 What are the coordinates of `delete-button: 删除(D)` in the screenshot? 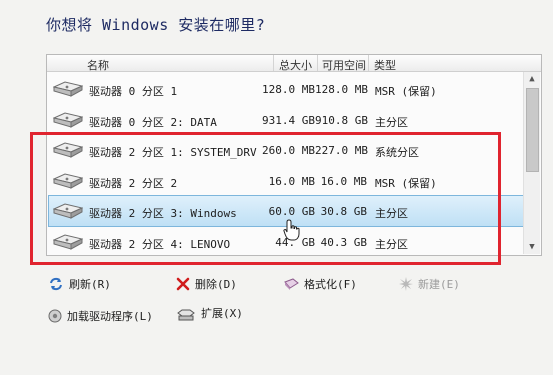 It's located at (206, 284).